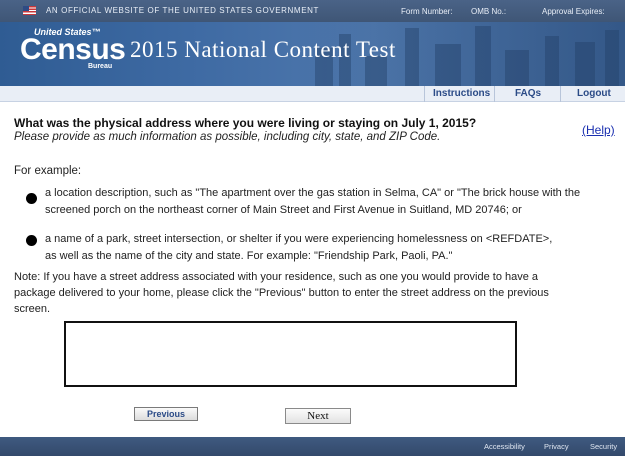  What do you see at coordinates (528, 93) in the screenshot?
I see `faqs-link: FAQs` at bounding box center [528, 93].